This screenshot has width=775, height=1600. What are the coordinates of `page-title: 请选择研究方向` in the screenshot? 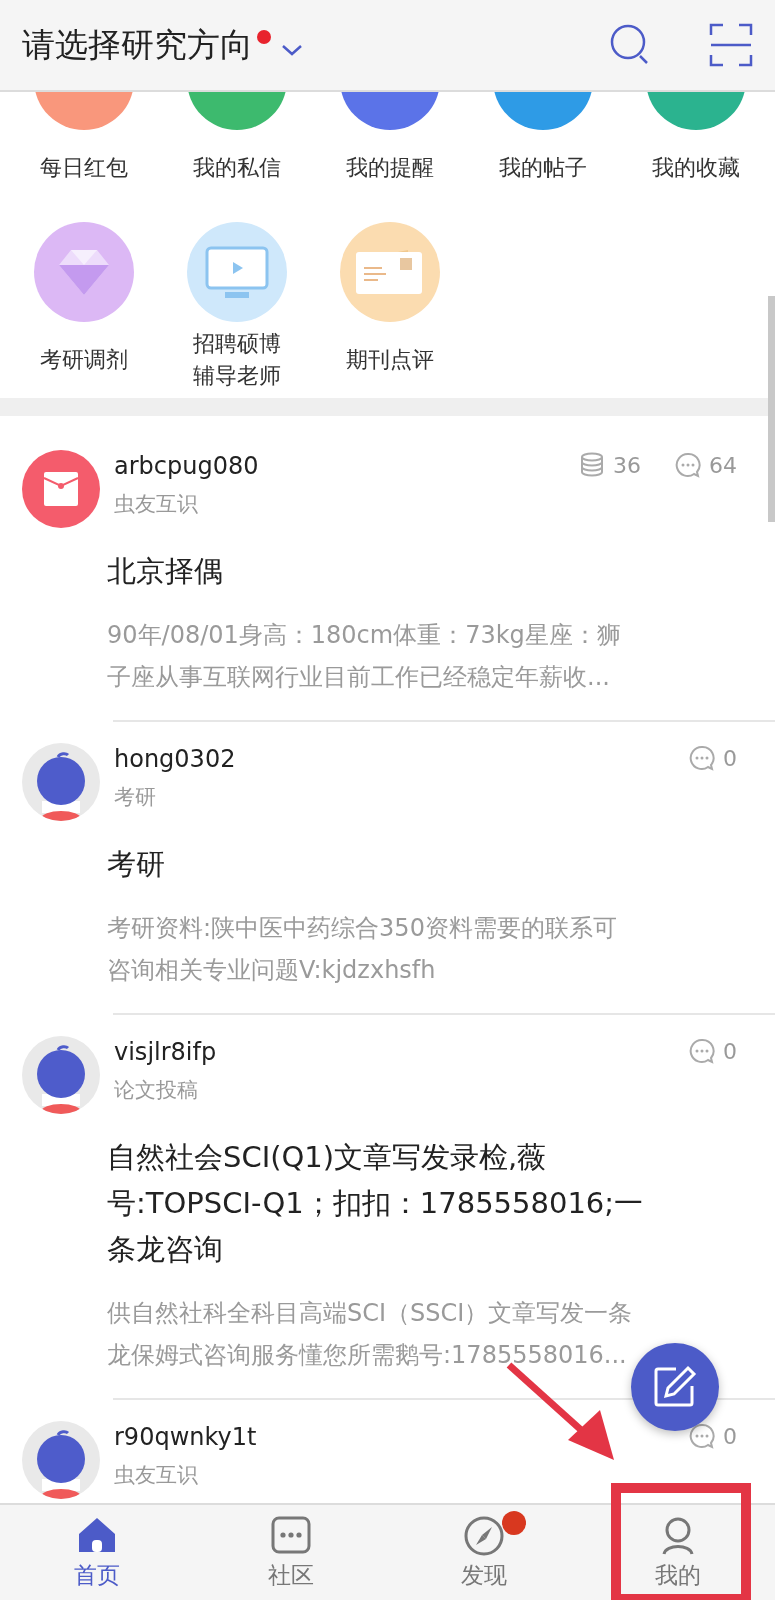 It's located at (137, 45).